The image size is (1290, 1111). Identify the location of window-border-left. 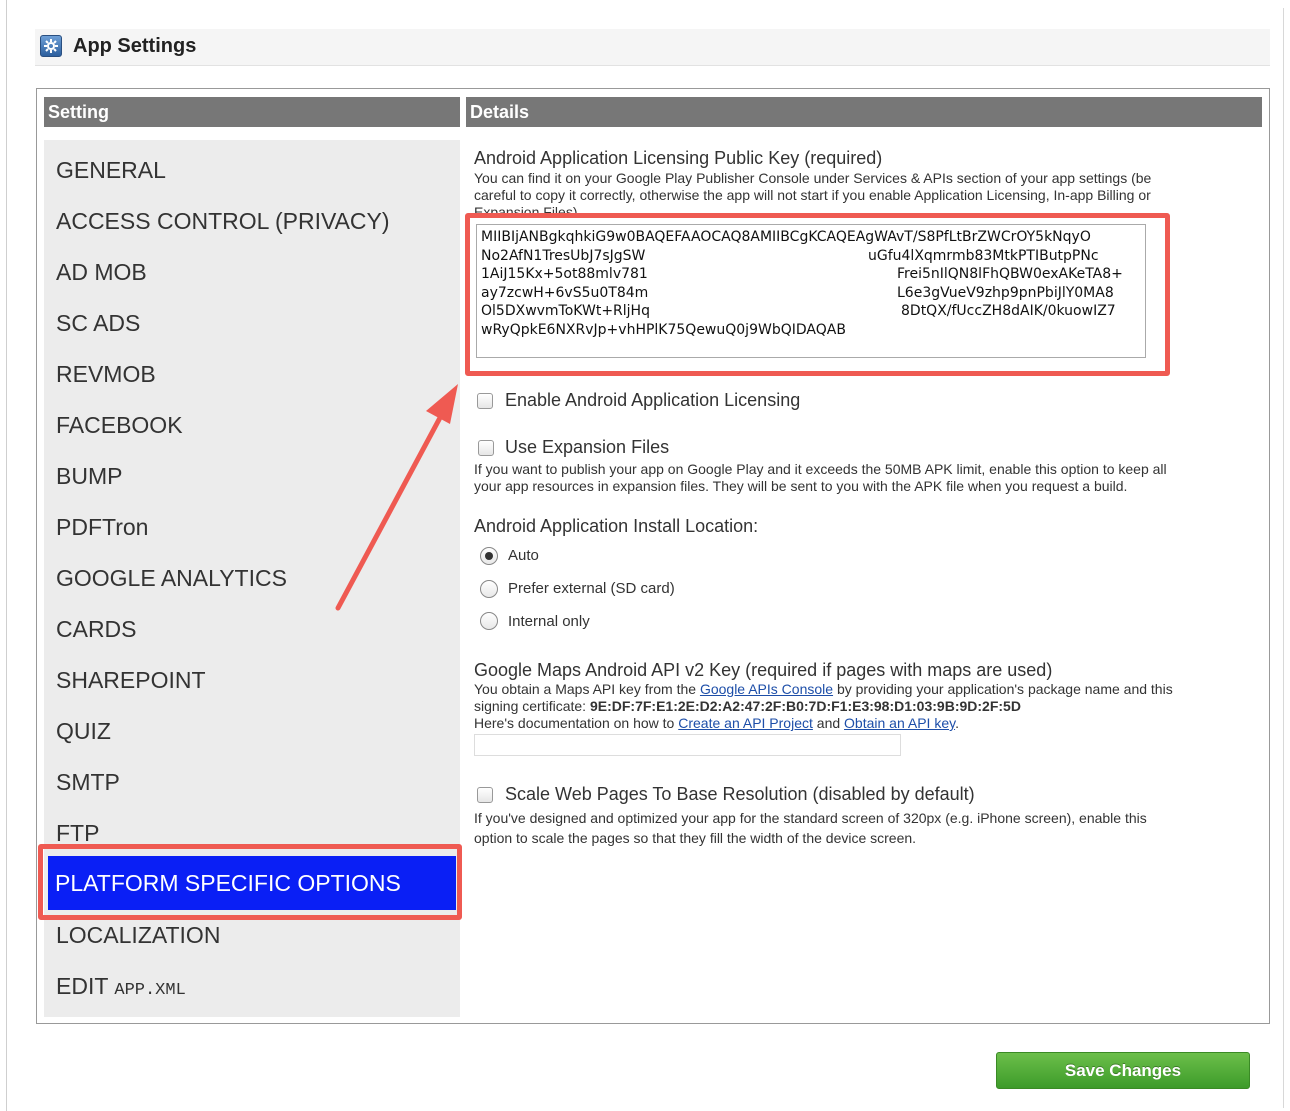
(6, 555).